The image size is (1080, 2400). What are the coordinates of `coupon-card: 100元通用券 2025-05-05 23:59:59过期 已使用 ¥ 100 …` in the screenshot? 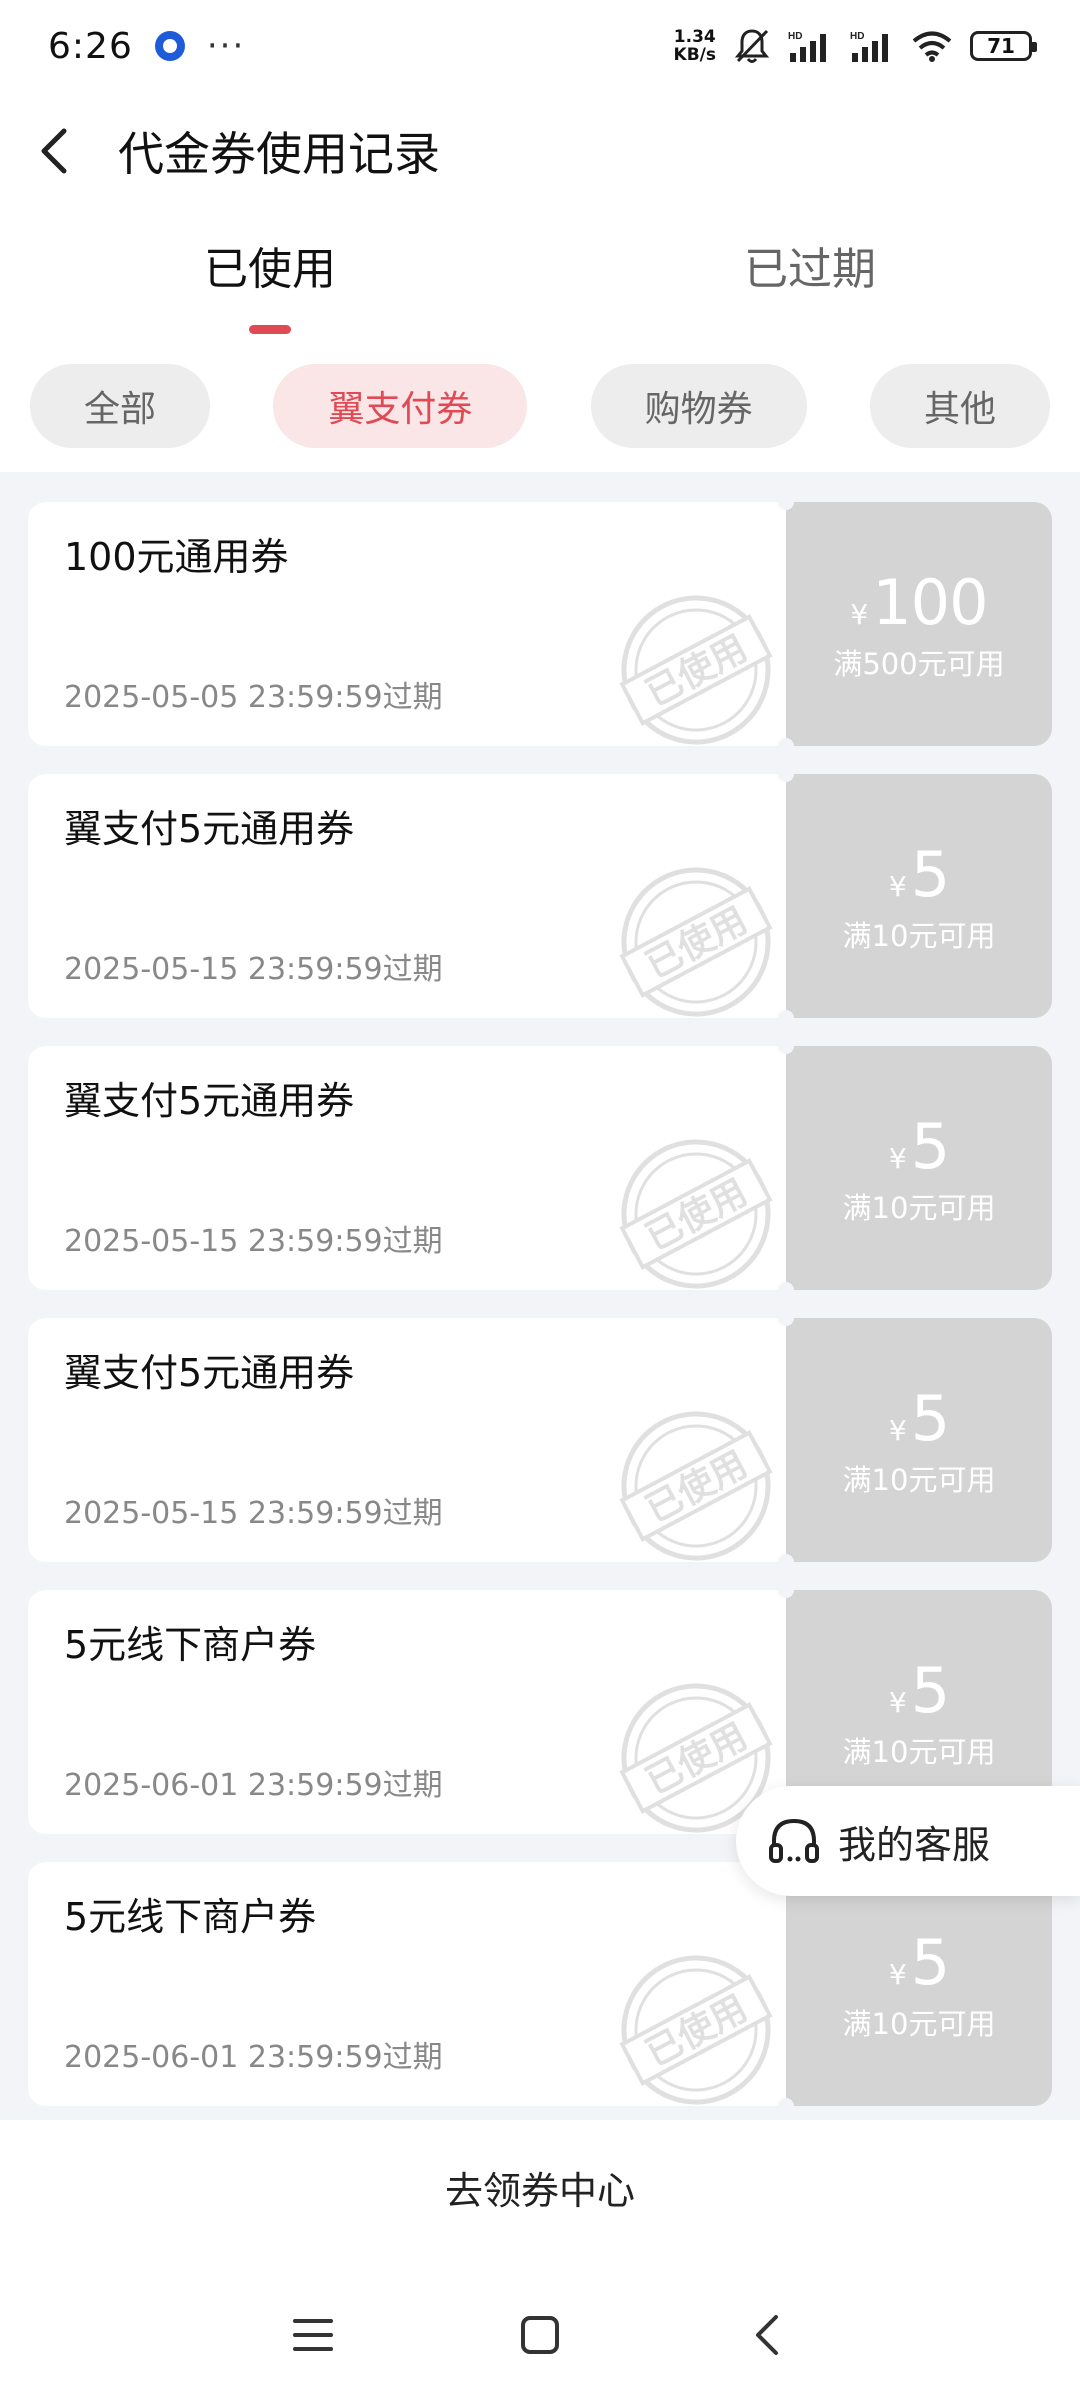 It's located at (540, 624).